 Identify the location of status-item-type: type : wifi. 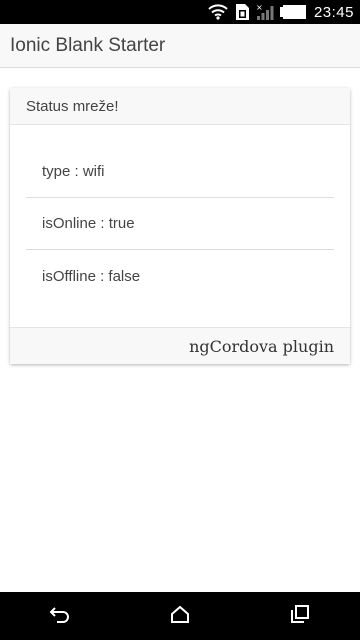
(180, 172).